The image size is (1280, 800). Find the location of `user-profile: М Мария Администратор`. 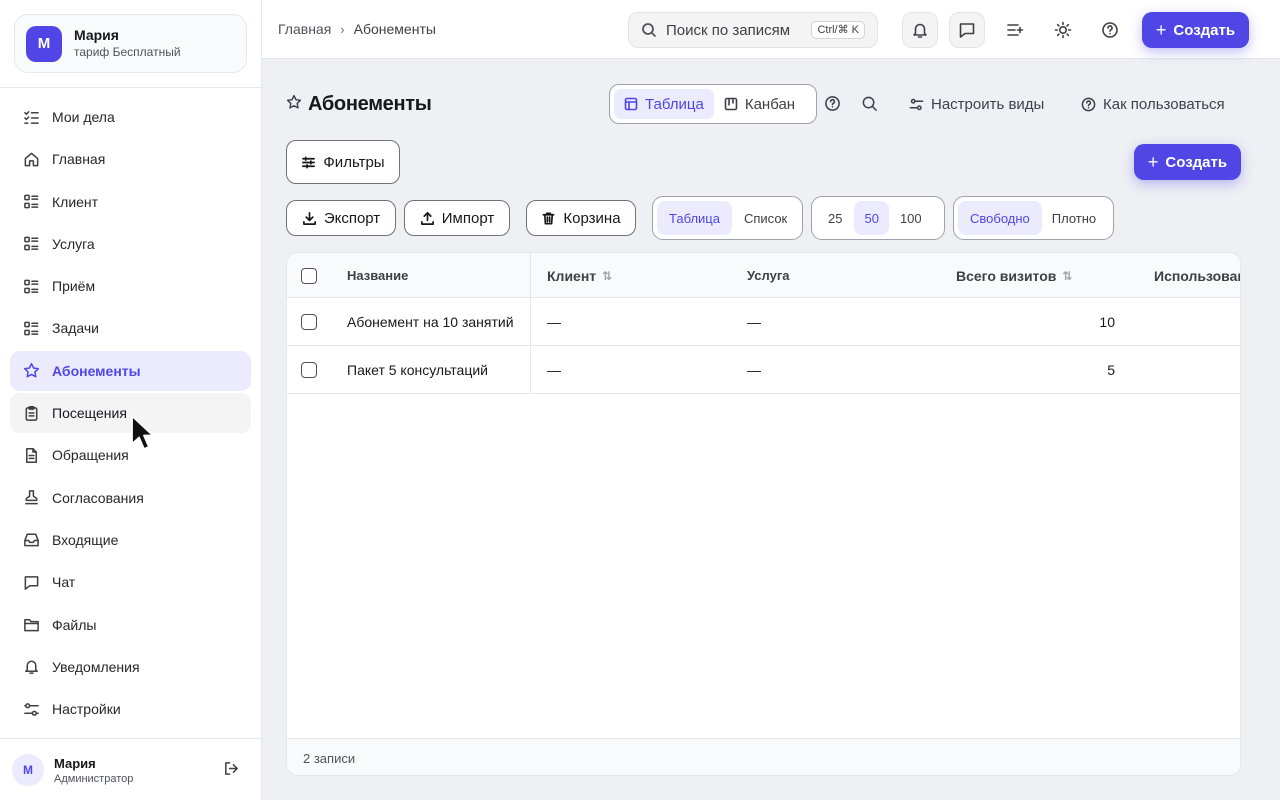

user-profile: М Мария Администратор is located at coordinates (129, 770).